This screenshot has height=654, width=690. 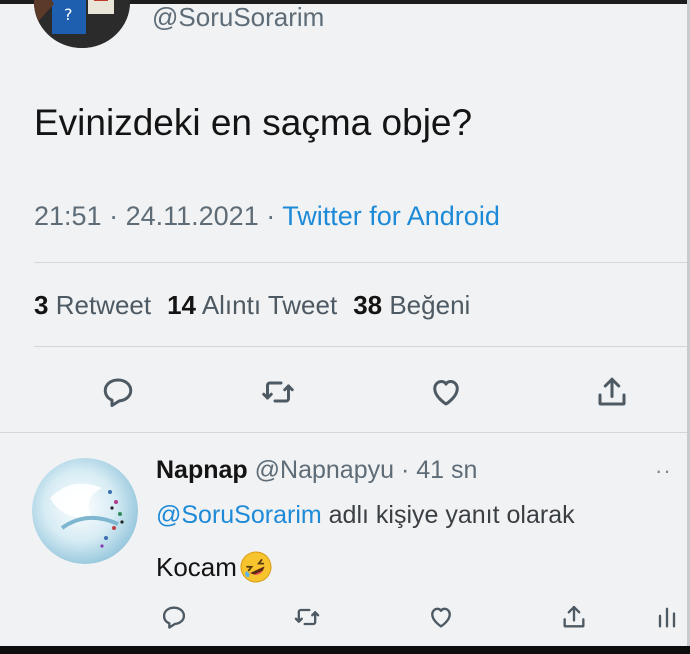 I want to click on retweets-stat: 3 Retweet, so click(x=92, y=305).